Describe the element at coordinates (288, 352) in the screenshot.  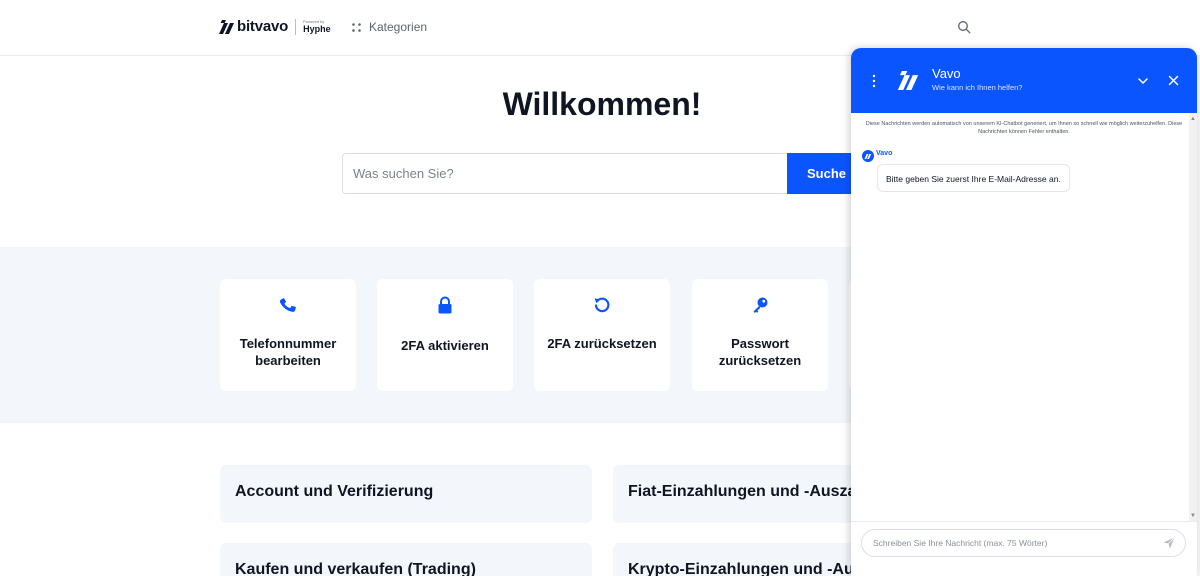
I see `quick-action-label: Telefonnummer bearbeiten` at that location.